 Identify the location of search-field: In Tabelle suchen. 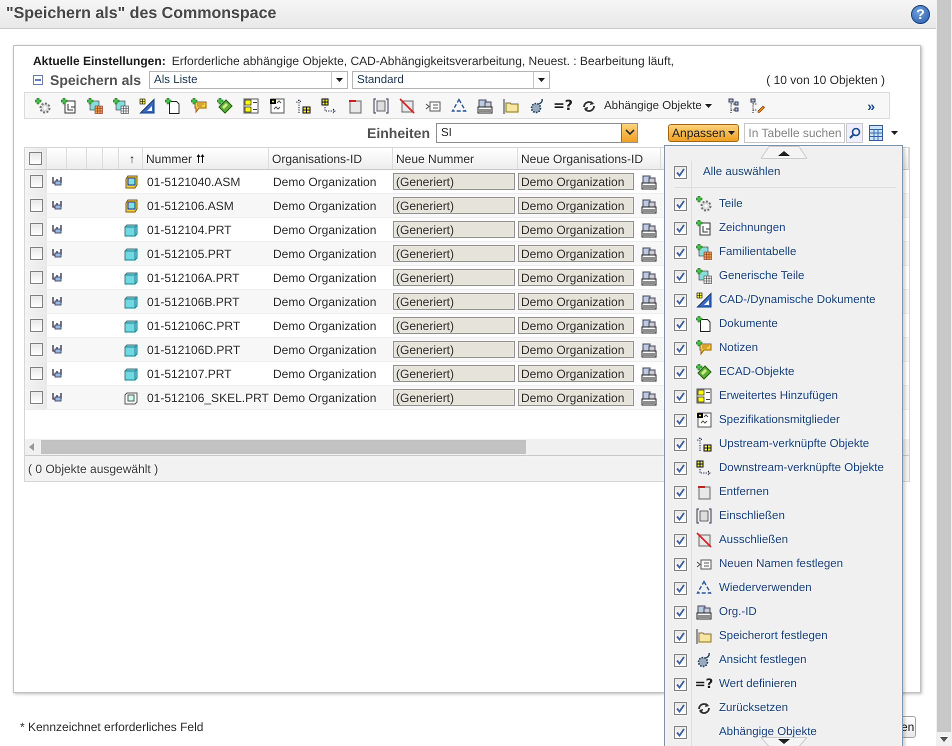
(795, 132).